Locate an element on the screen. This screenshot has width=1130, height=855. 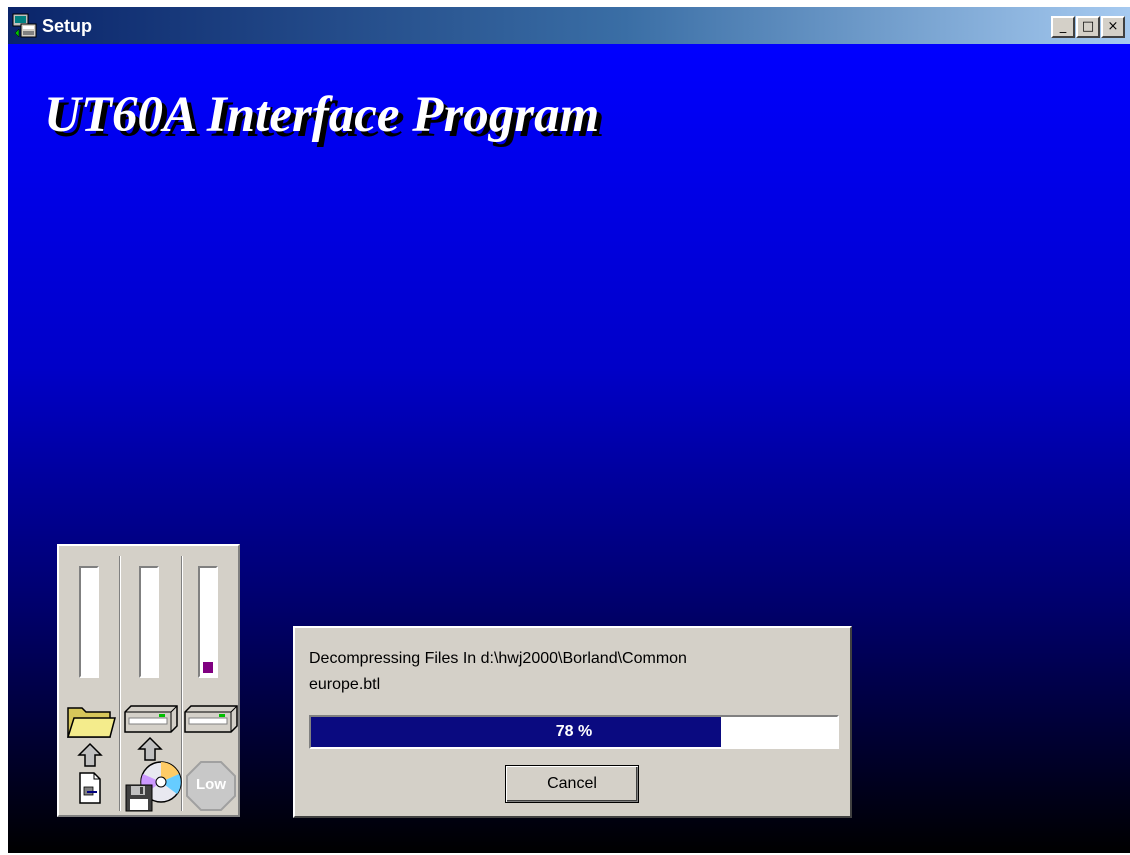
source-files-gauge is located at coordinates (89, 622).